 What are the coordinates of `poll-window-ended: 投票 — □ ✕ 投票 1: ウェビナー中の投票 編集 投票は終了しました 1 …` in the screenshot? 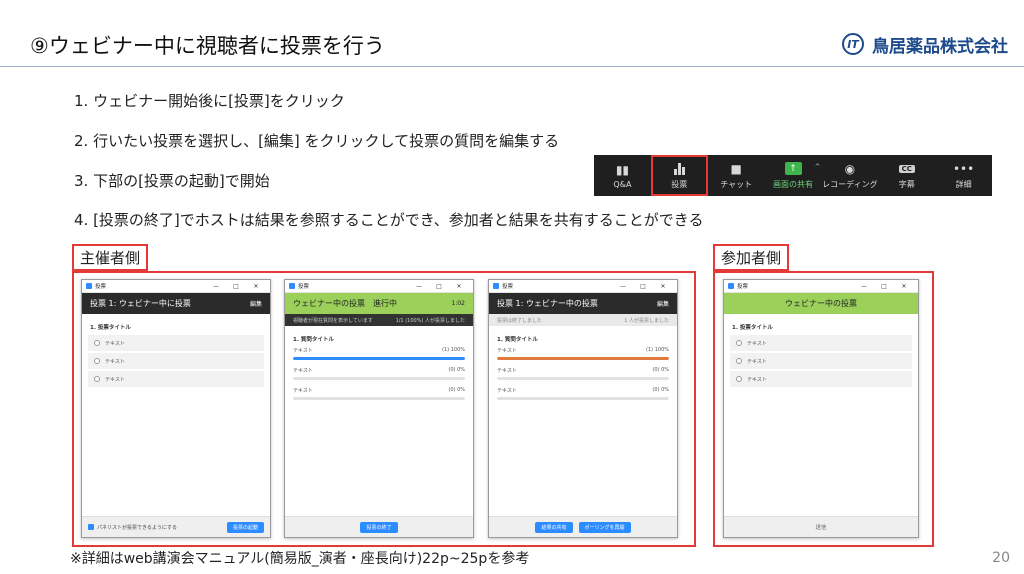 It's located at (583, 408).